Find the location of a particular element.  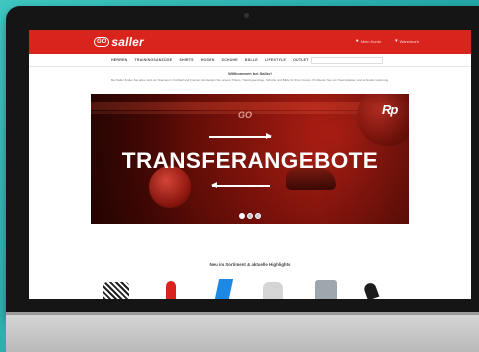

user-icon: ● is located at coordinates (357, 41).